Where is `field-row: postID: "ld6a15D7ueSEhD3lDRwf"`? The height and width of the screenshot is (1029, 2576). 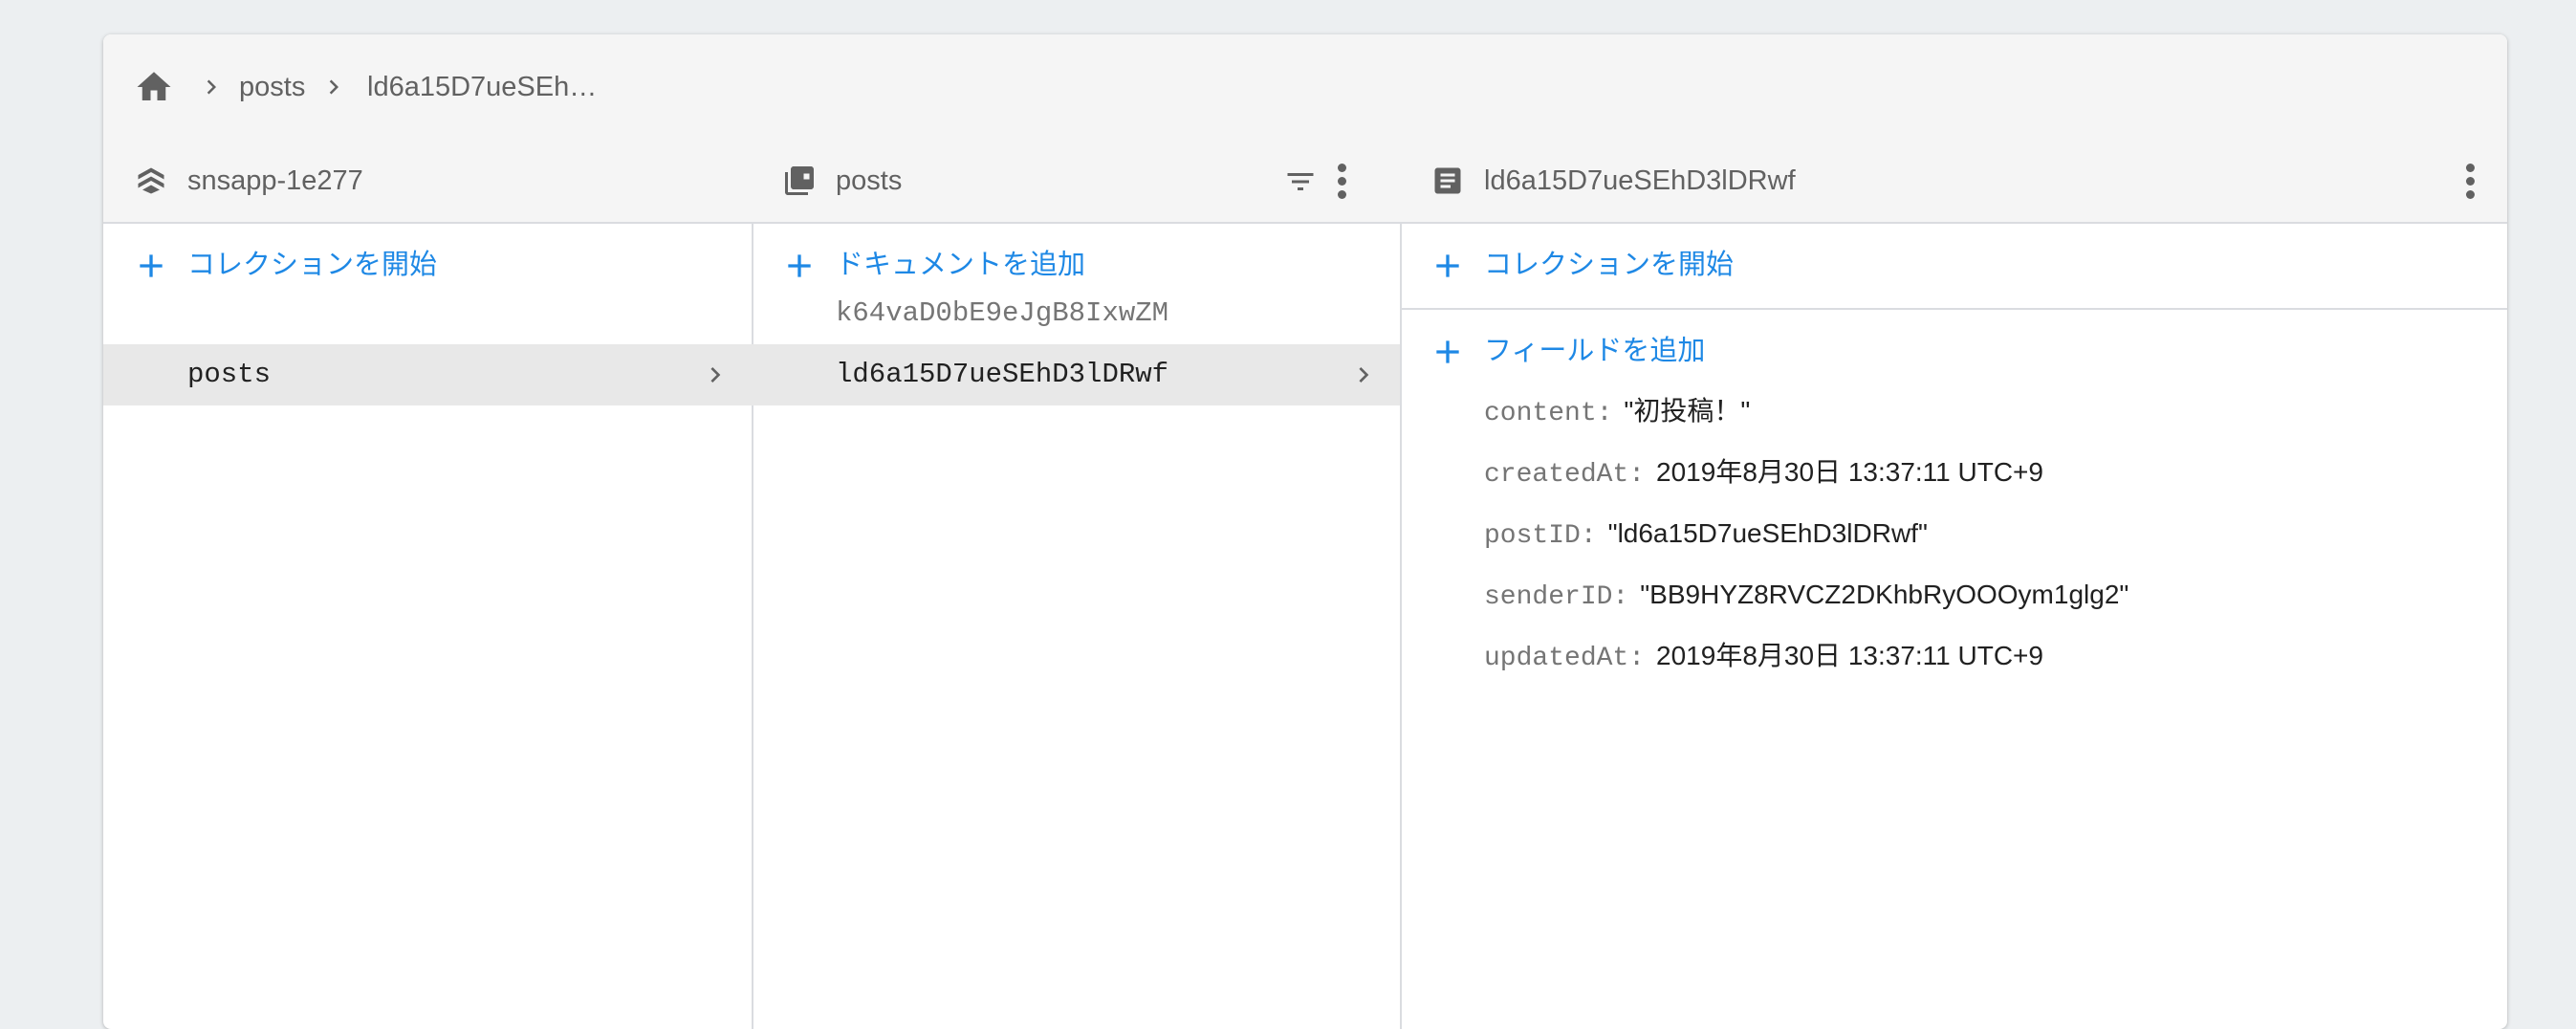 field-row: postID: "ld6a15D7ueSEhD3lDRwf" is located at coordinates (1706, 534).